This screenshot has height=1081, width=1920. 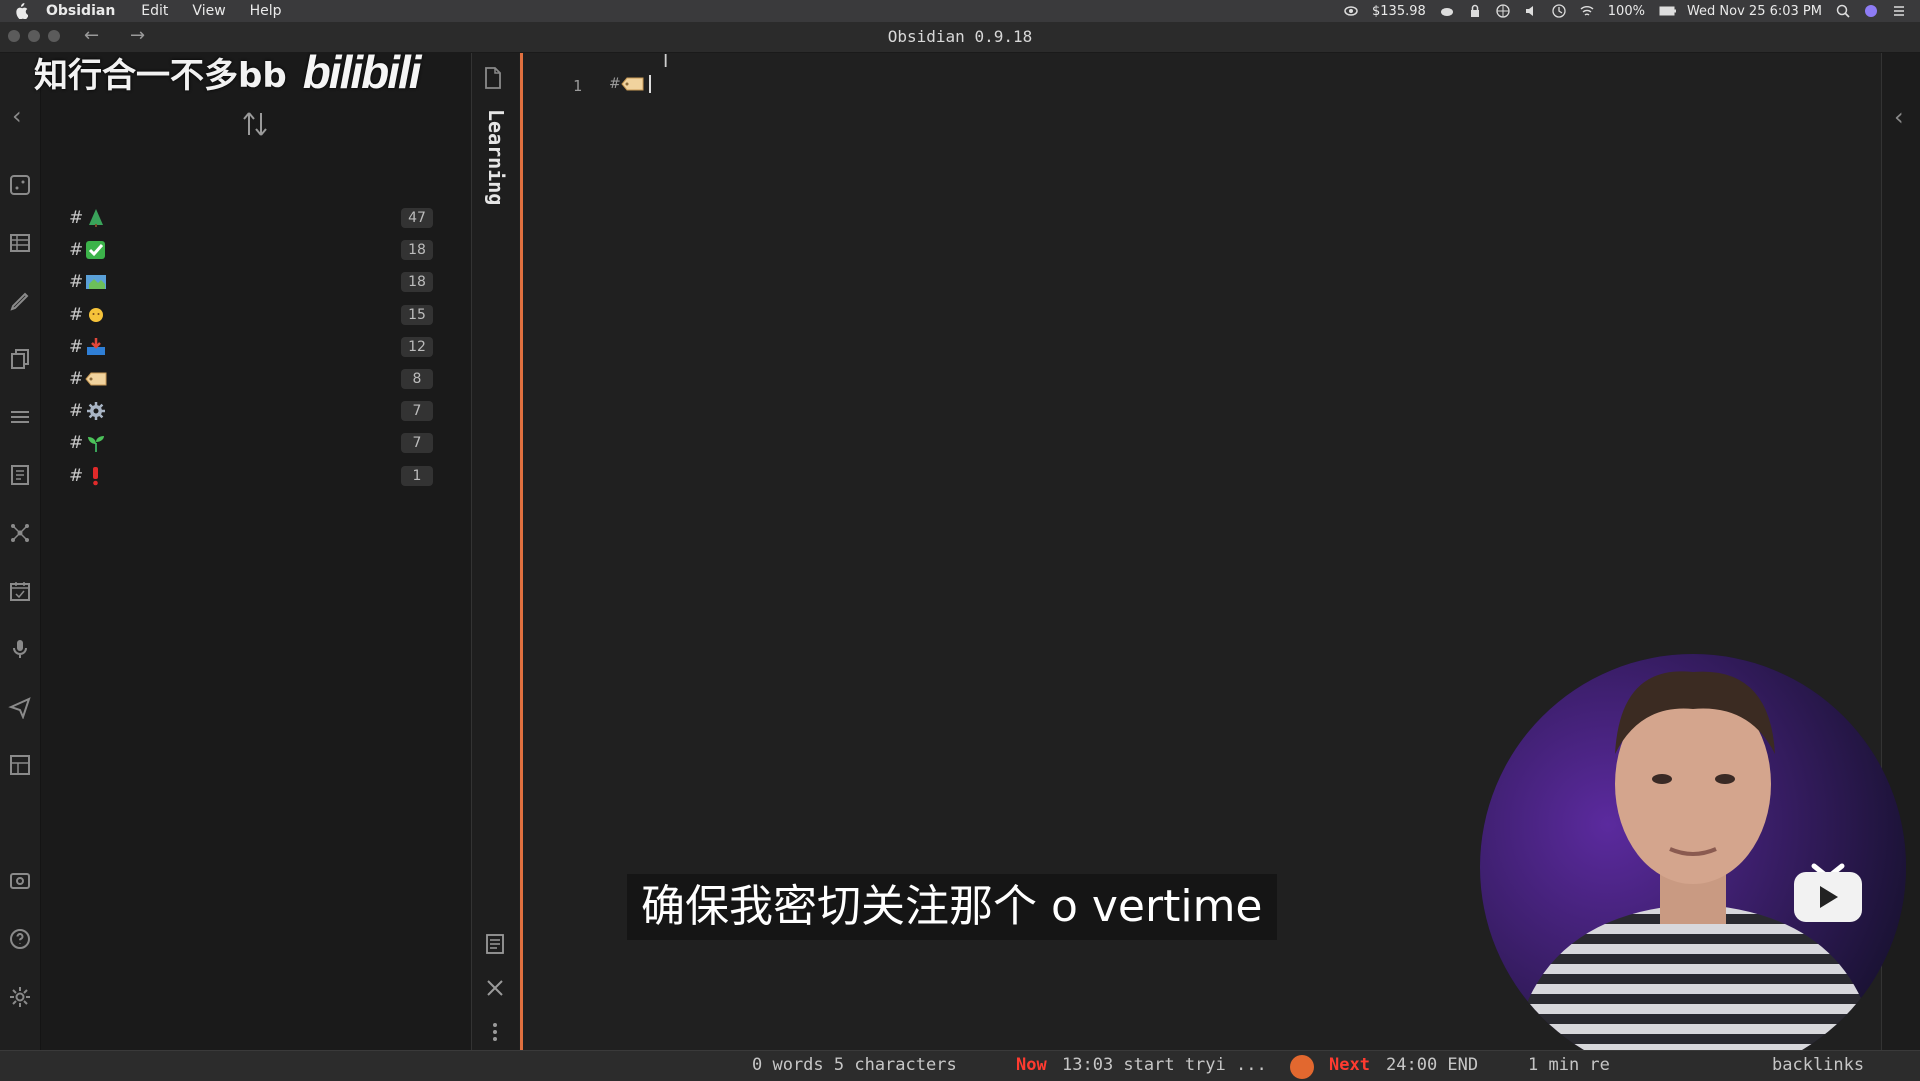 I want to click on left-ribbon, so click(x=20, y=551).